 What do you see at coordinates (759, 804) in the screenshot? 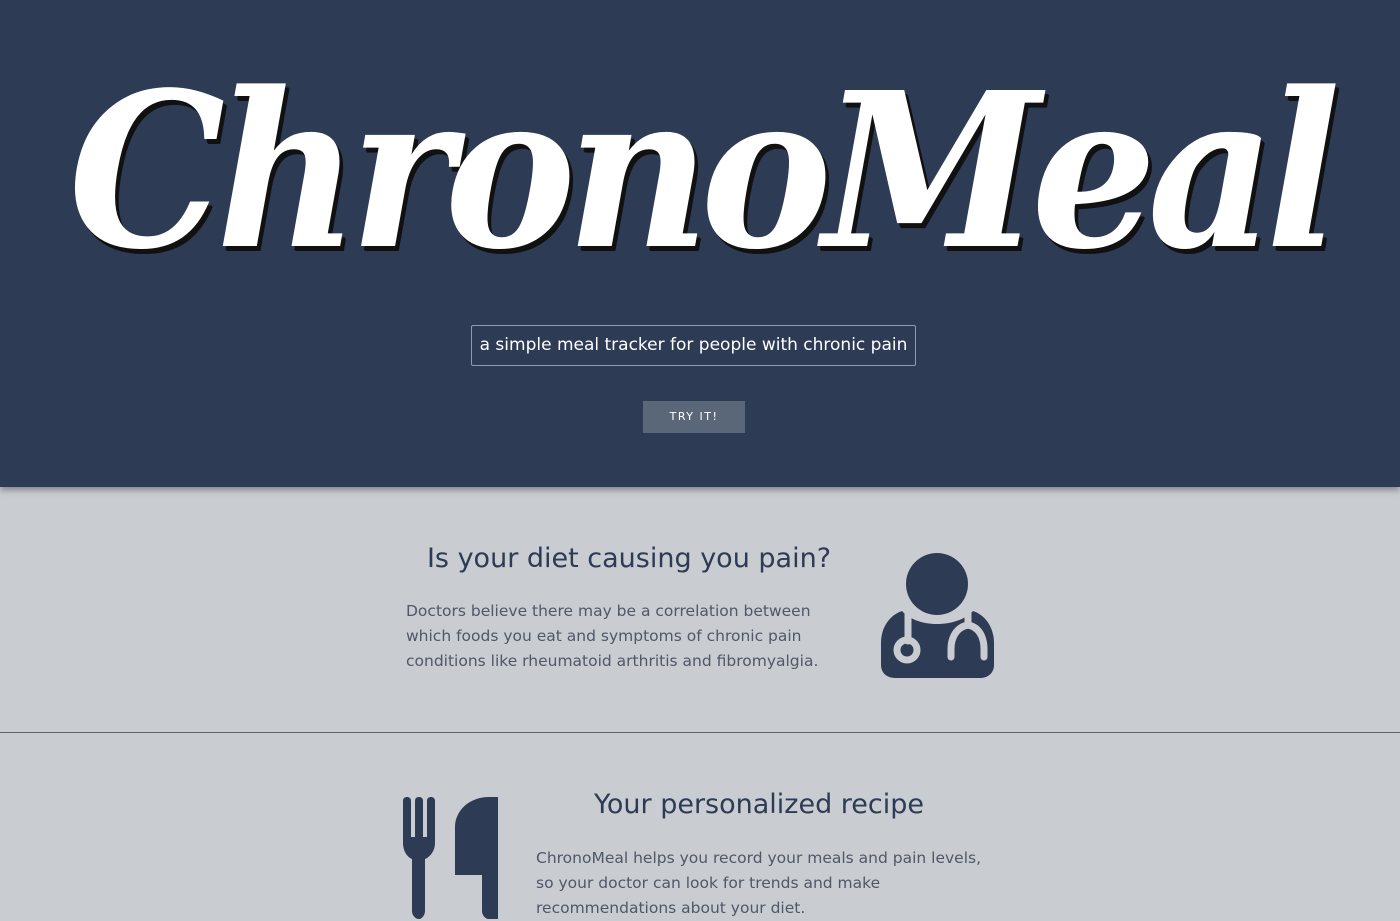
I see `feature-title: Your personalized recipe` at bounding box center [759, 804].